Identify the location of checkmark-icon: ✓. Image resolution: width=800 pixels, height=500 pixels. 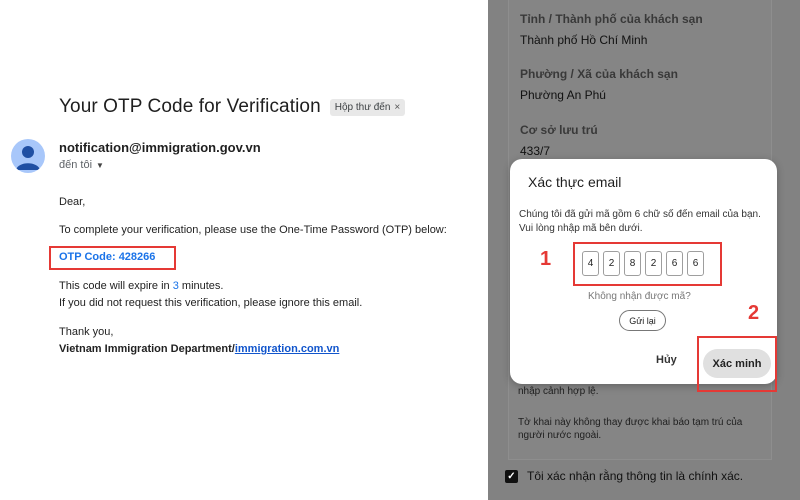
(511, 476).